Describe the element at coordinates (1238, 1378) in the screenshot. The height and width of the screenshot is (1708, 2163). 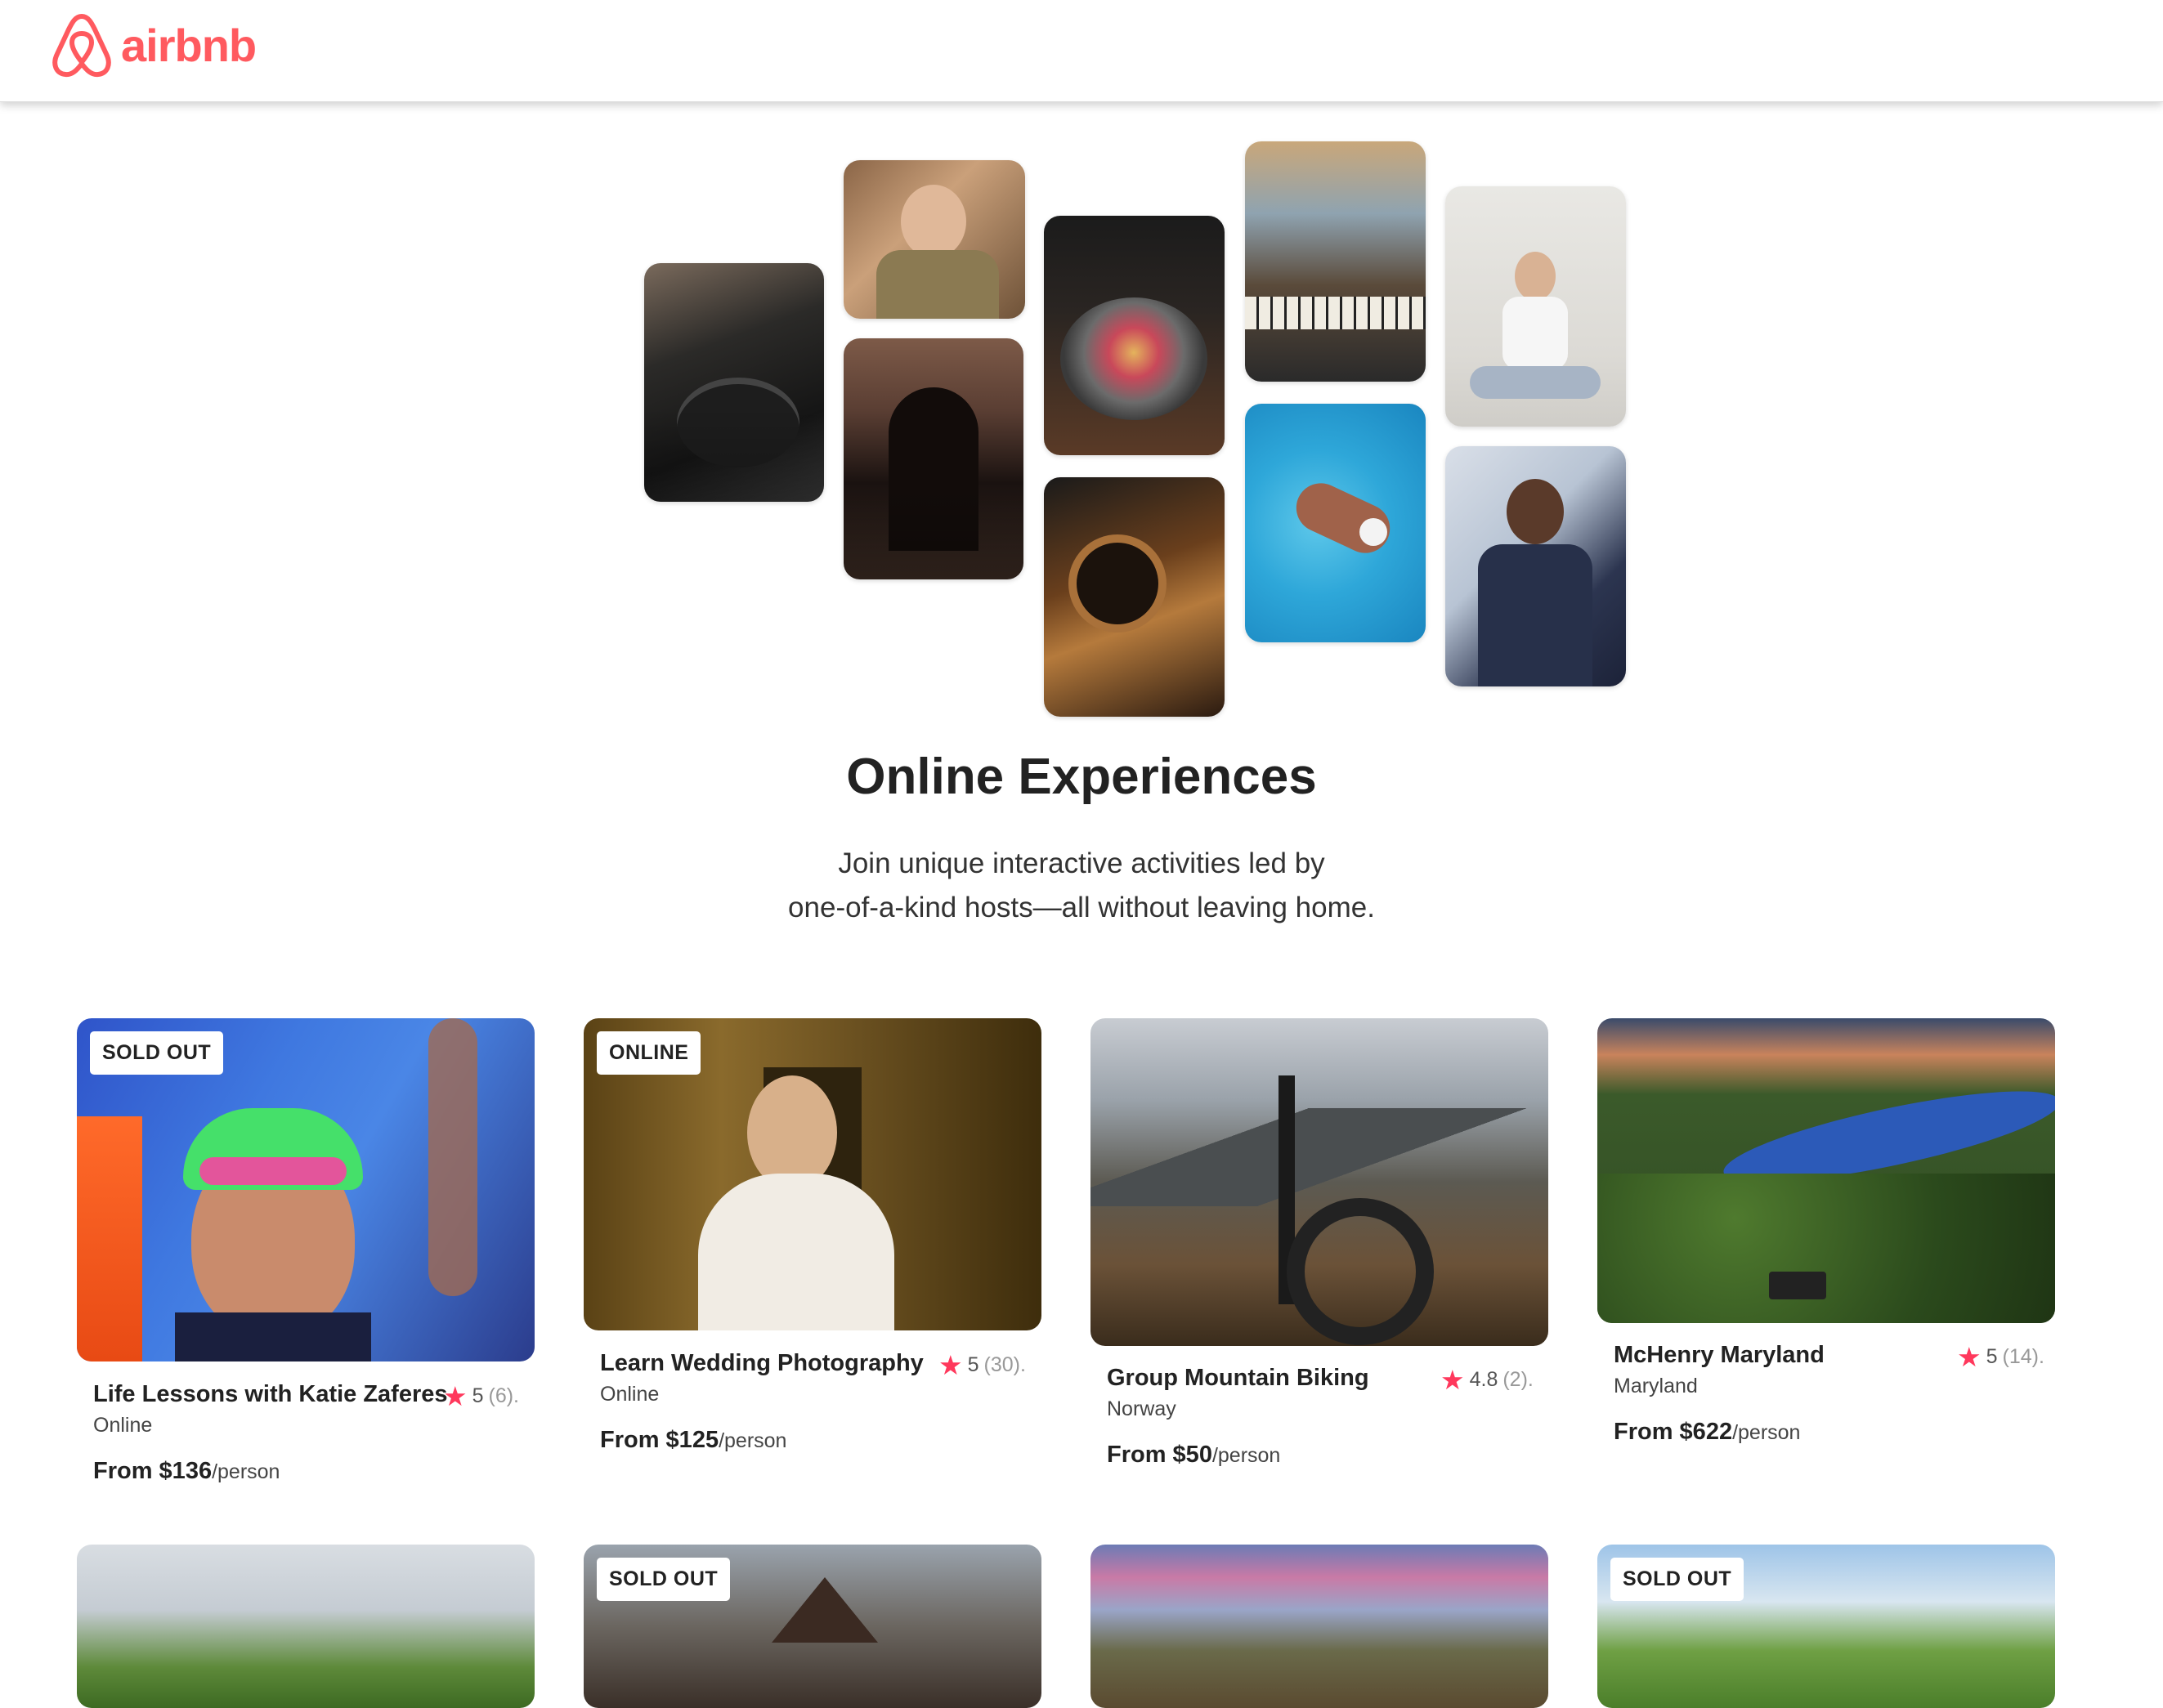
I see `experience-title: Group Mountain Biking` at that location.